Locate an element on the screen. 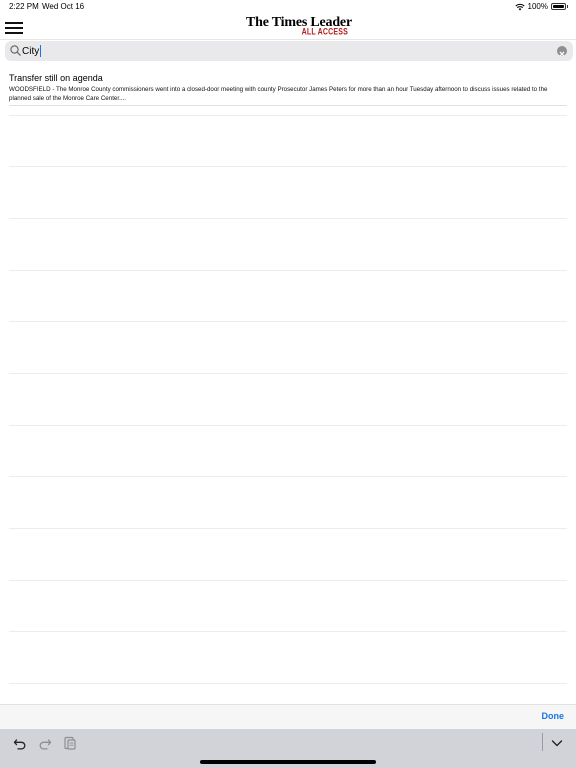 This screenshot has height=768, width=576. search-bar is located at coordinates (289, 51).